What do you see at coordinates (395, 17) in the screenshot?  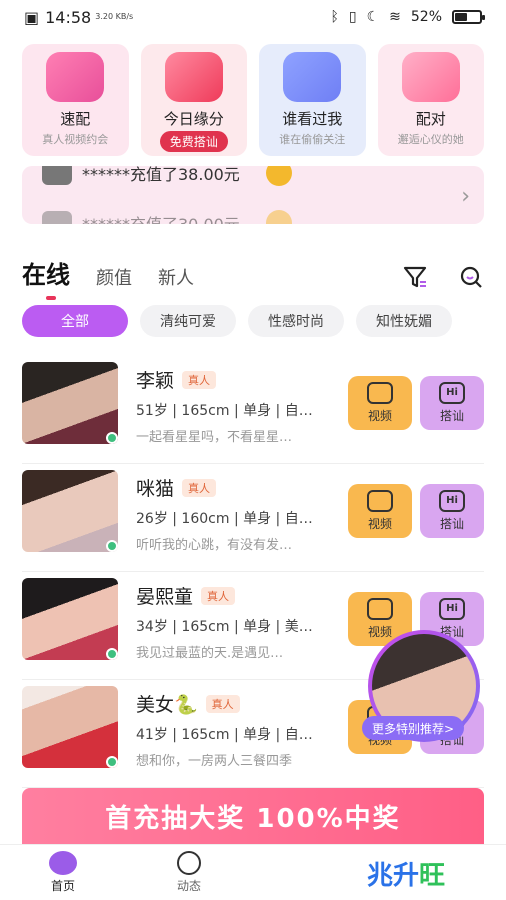 I see `wifi-icon: ≋` at bounding box center [395, 17].